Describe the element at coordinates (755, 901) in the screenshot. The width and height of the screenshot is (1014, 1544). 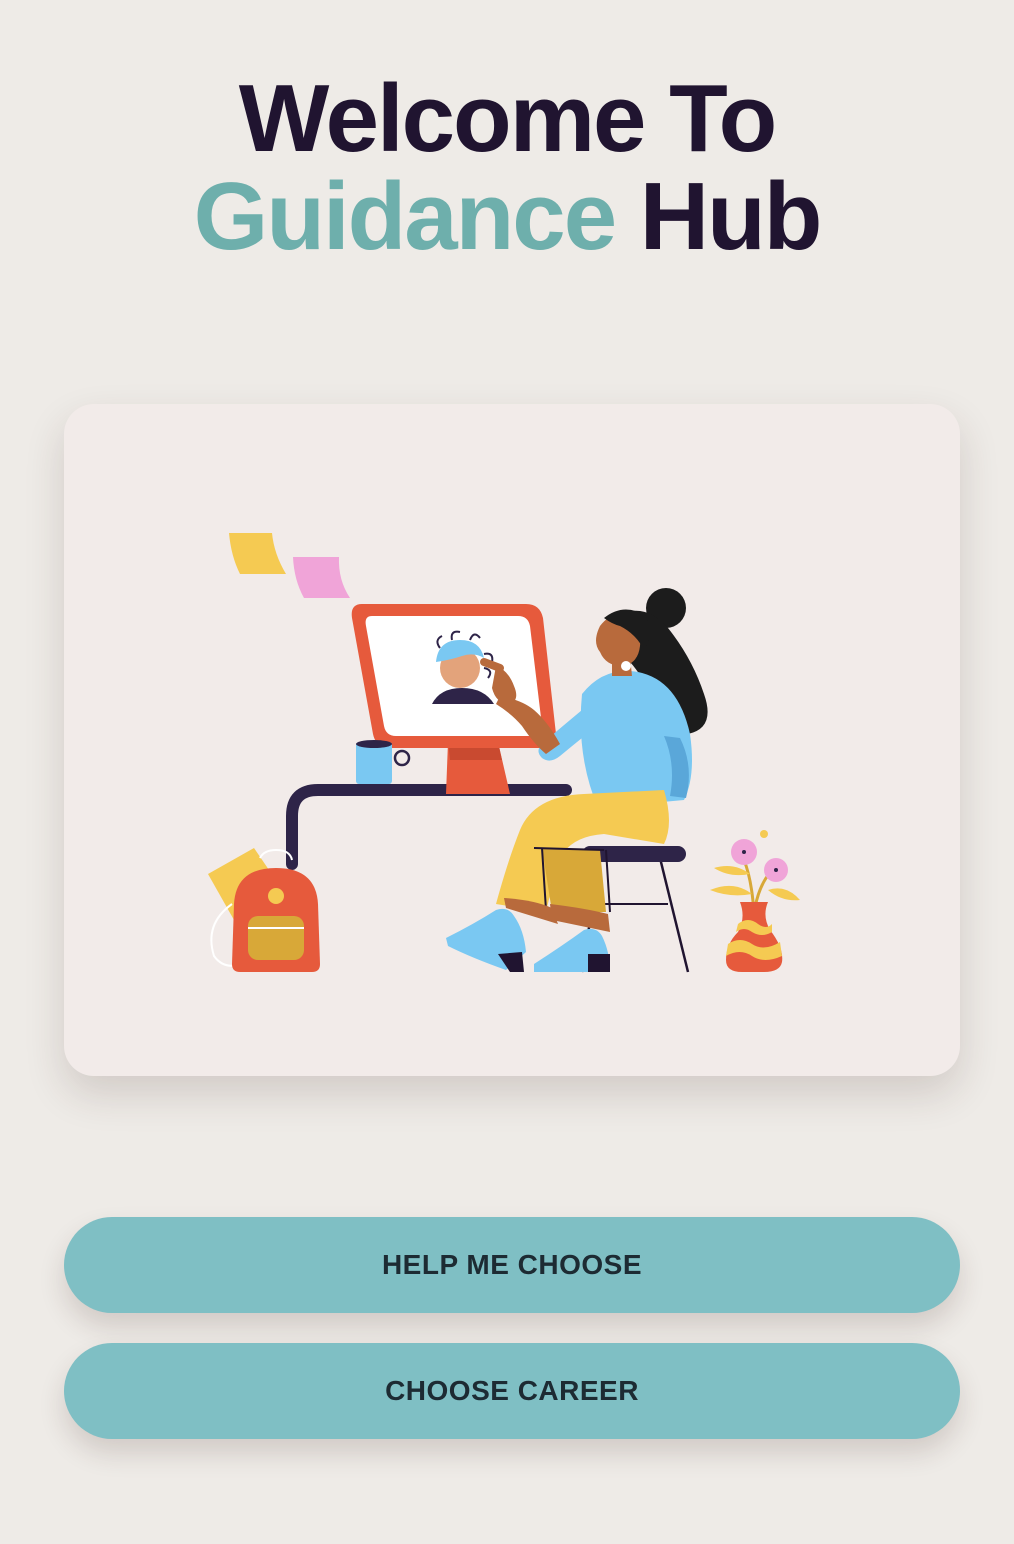
I see `flower-vase-icon` at that location.